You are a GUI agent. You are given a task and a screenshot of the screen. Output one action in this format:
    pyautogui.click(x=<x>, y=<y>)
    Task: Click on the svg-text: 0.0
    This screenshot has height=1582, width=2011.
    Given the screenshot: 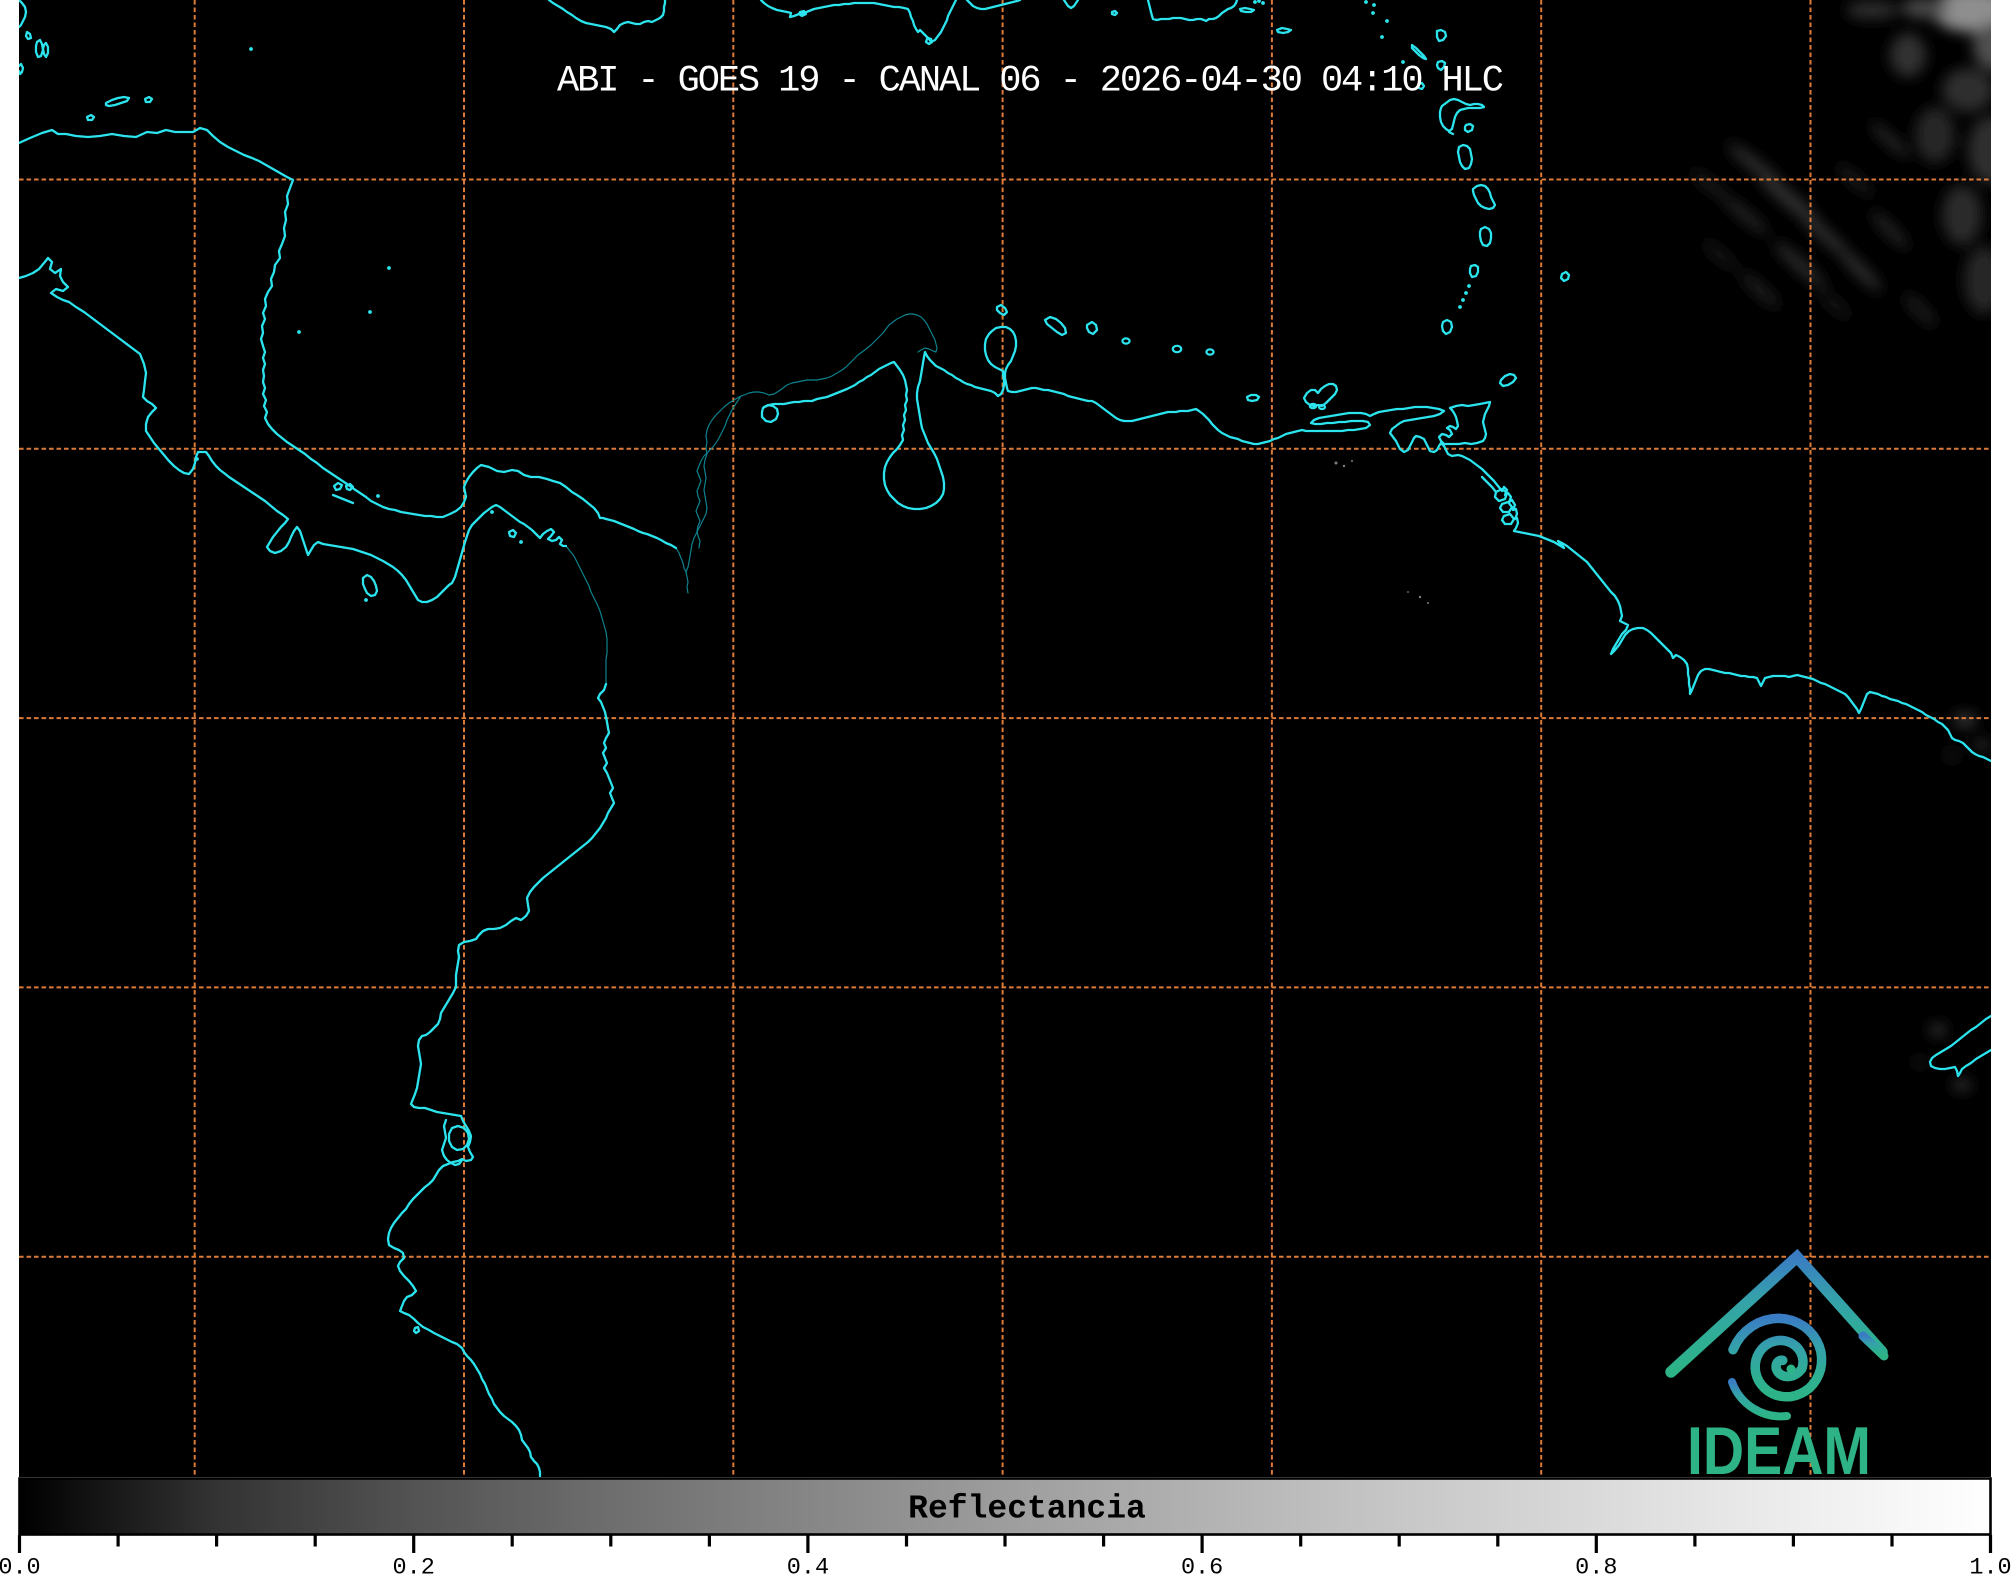 What is the action you would take?
    pyautogui.click(x=20, y=1566)
    